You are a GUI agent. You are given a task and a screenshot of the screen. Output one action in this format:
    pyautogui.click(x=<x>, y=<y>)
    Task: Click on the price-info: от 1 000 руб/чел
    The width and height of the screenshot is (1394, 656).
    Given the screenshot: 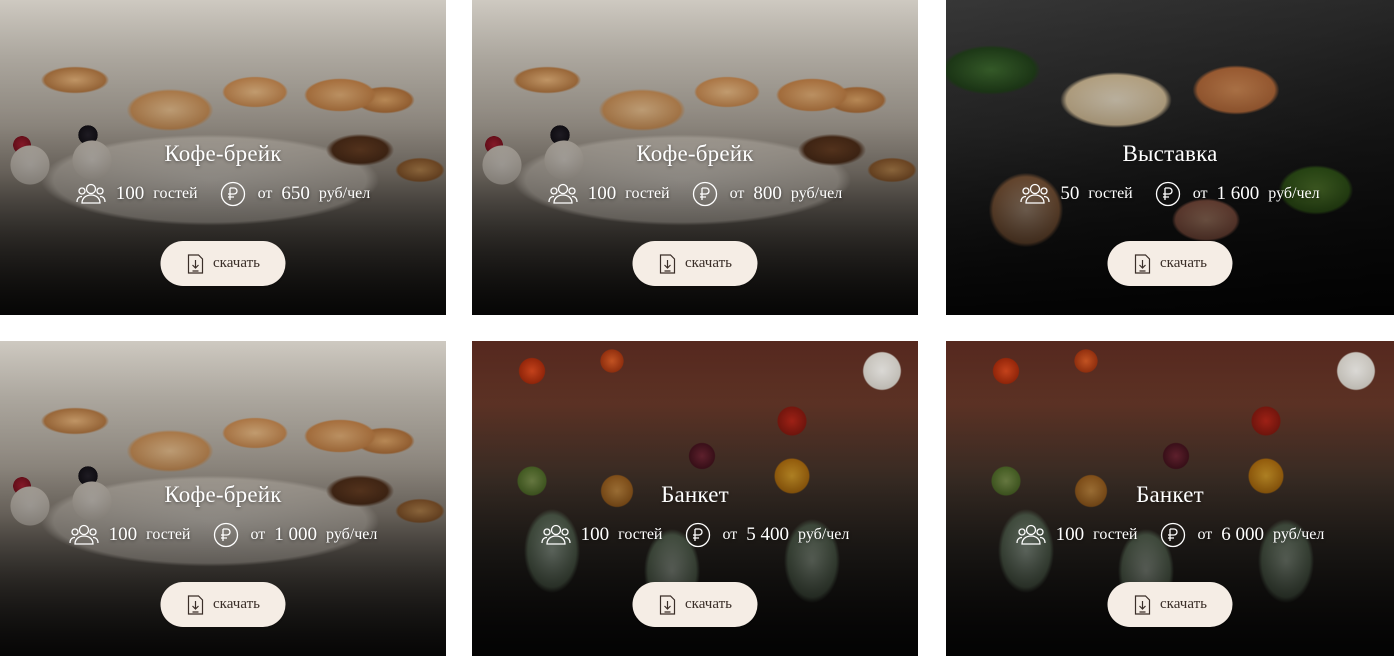 What is the action you would take?
    pyautogui.click(x=295, y=535)
    